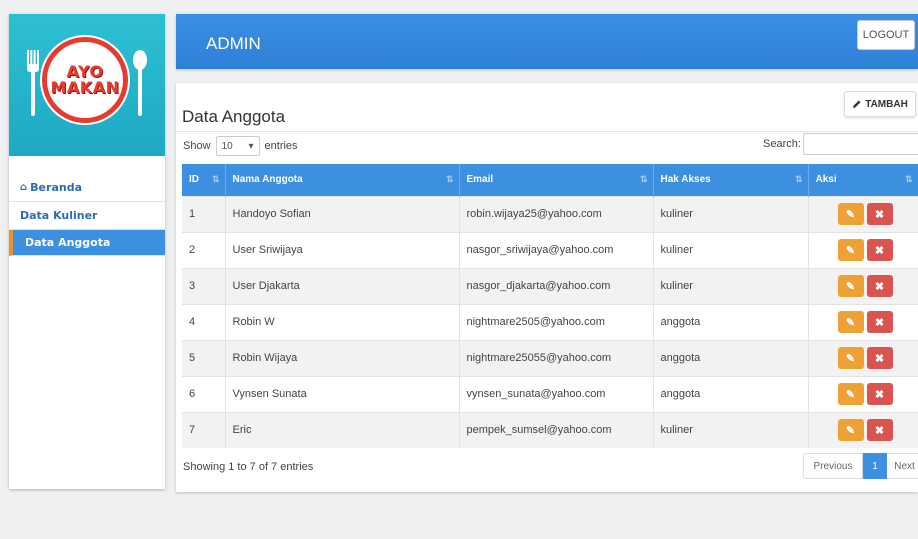 The image size is (918, 539). I want to click on sidebar-item-data-anggota: Data Anggota, so click(87, 243).